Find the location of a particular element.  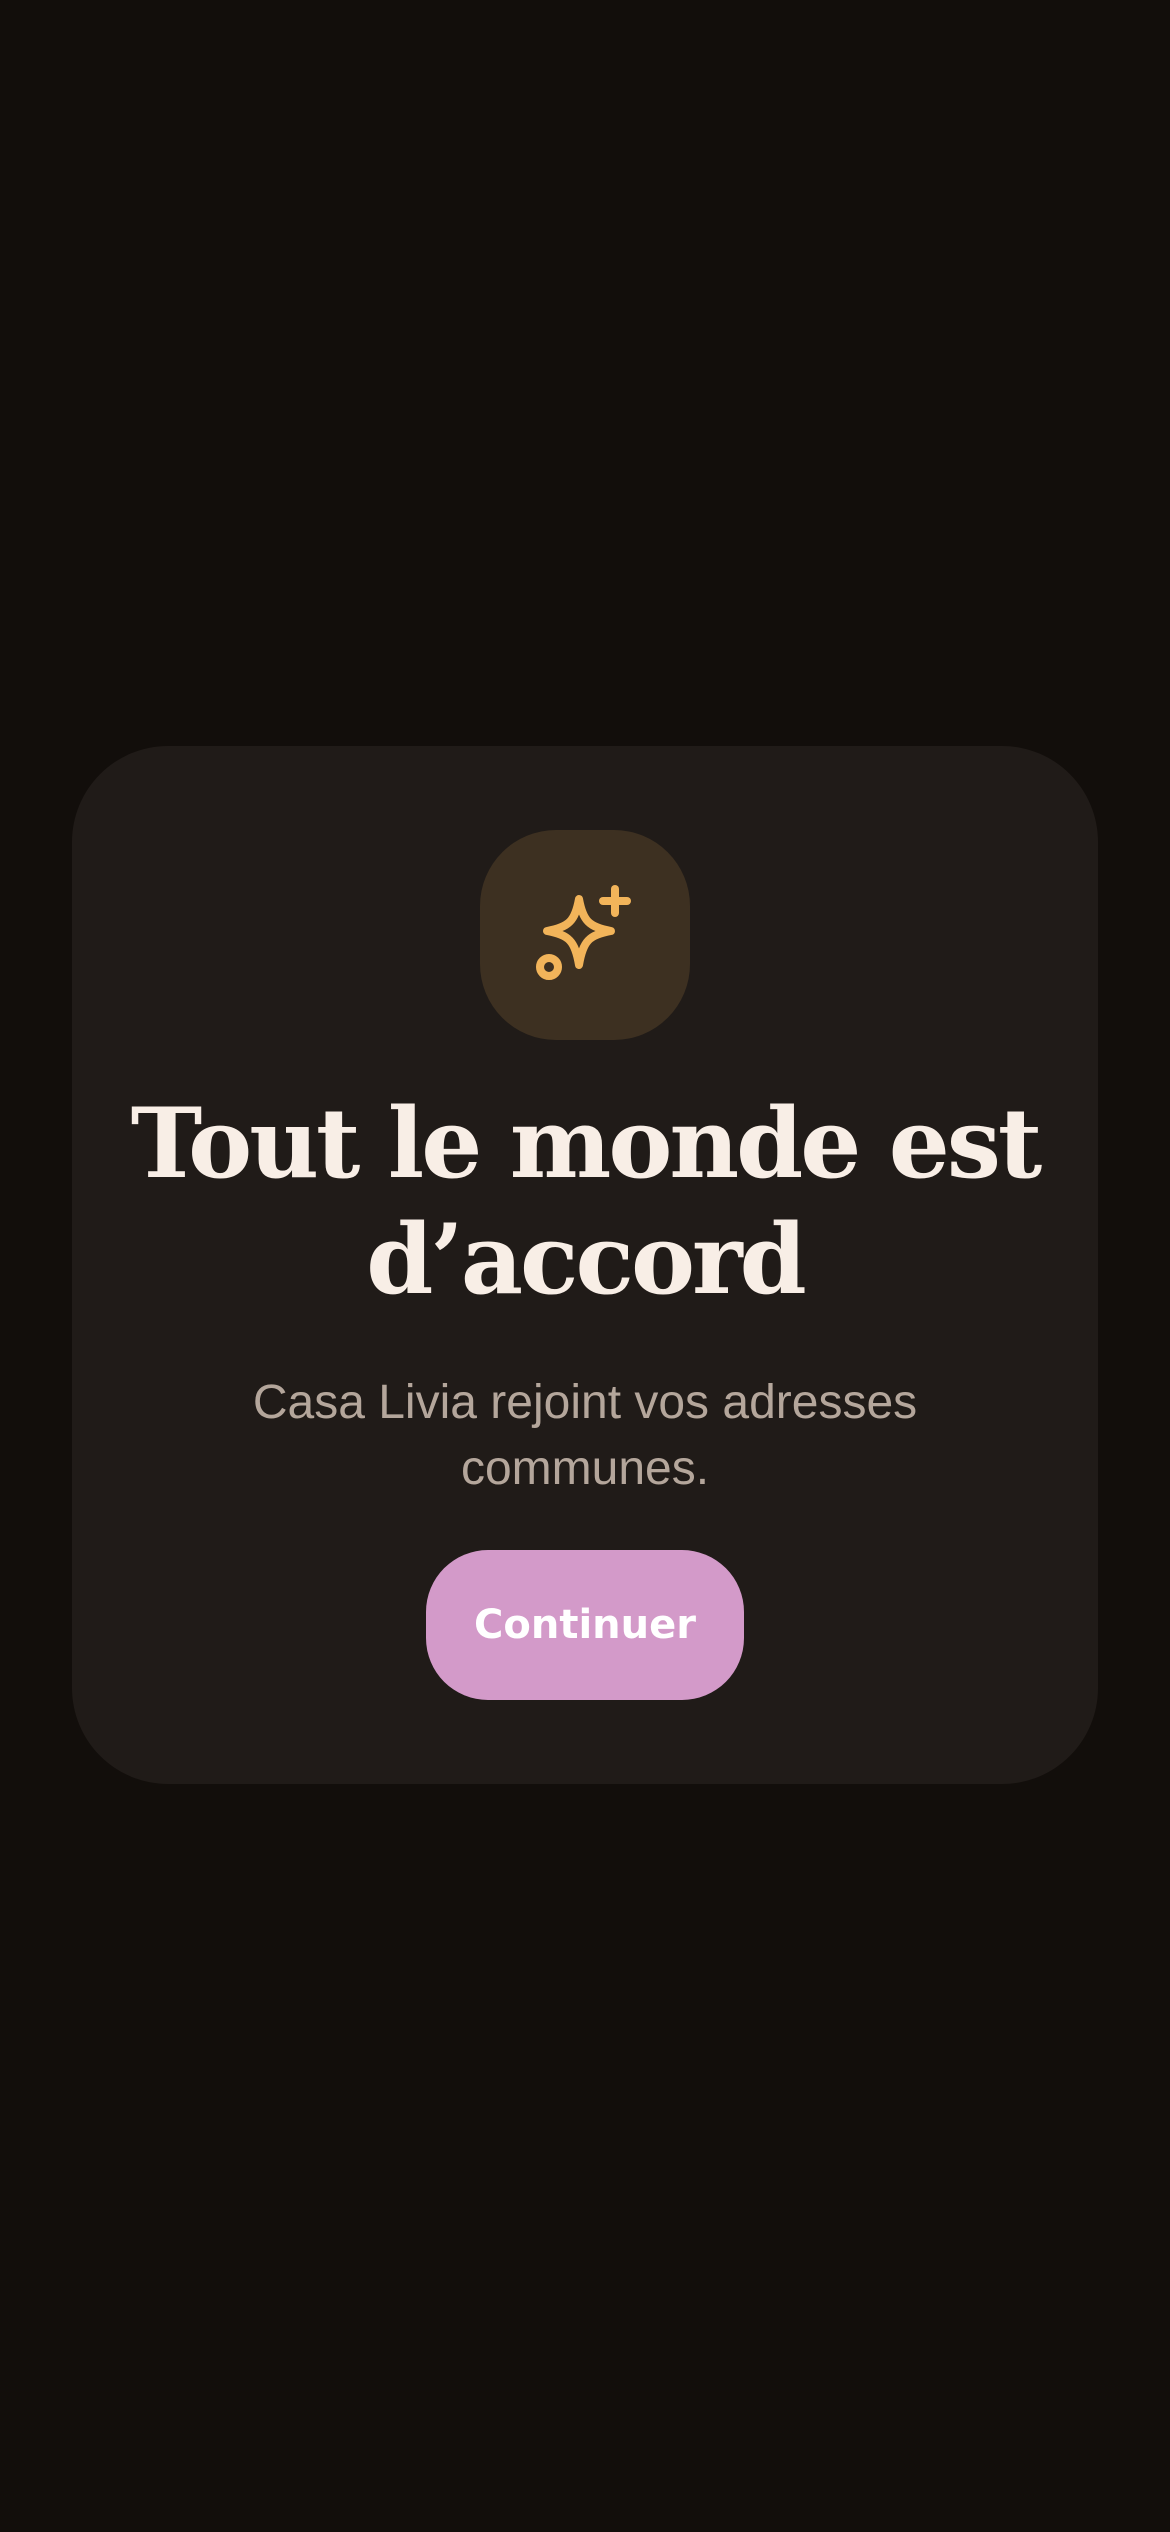

icon-tile is located at coordinates (585, 935).